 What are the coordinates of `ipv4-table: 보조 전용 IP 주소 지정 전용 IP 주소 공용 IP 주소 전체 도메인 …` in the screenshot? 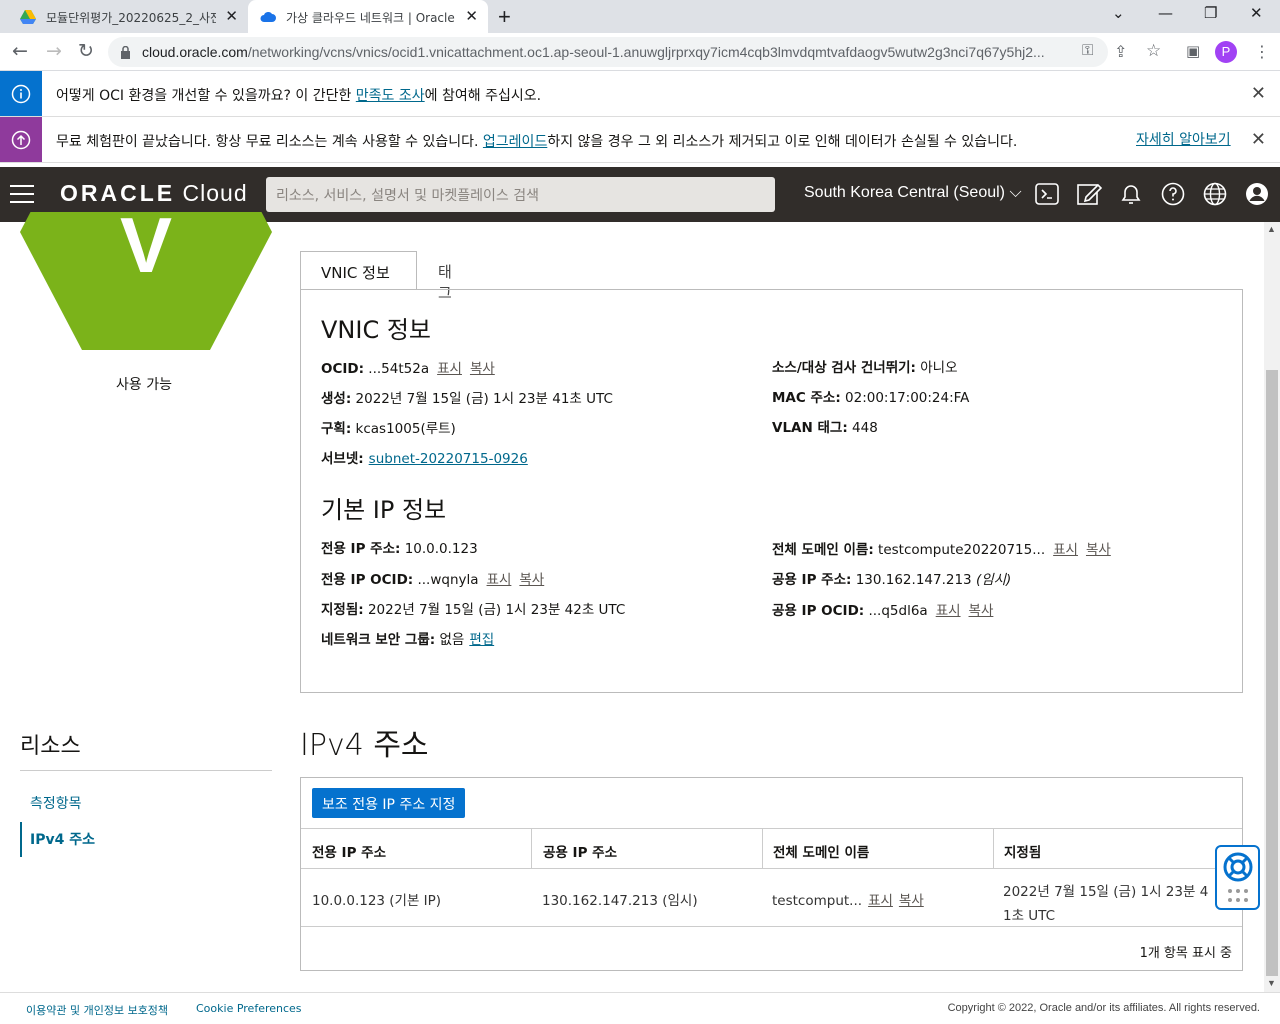 It's located at (771, 874).